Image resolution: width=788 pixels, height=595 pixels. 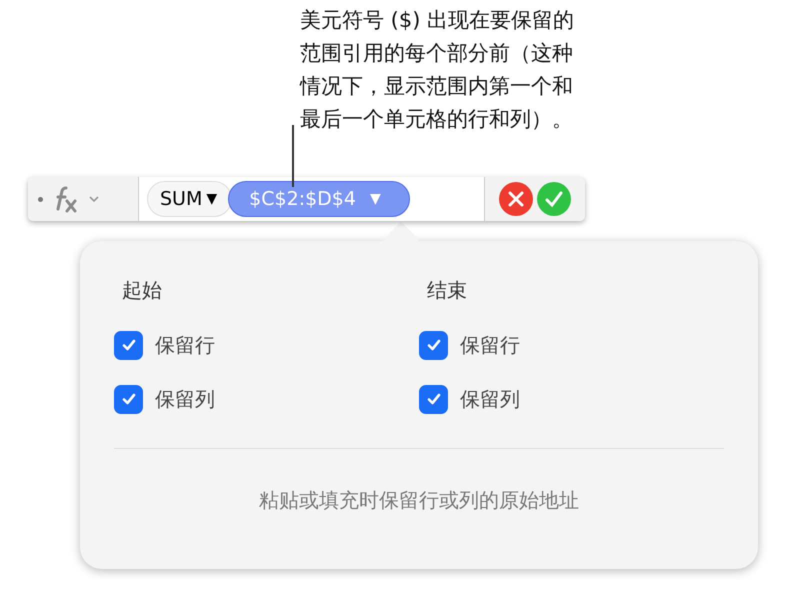 I want to click on cancel-icon, so click(x=516, y=199).